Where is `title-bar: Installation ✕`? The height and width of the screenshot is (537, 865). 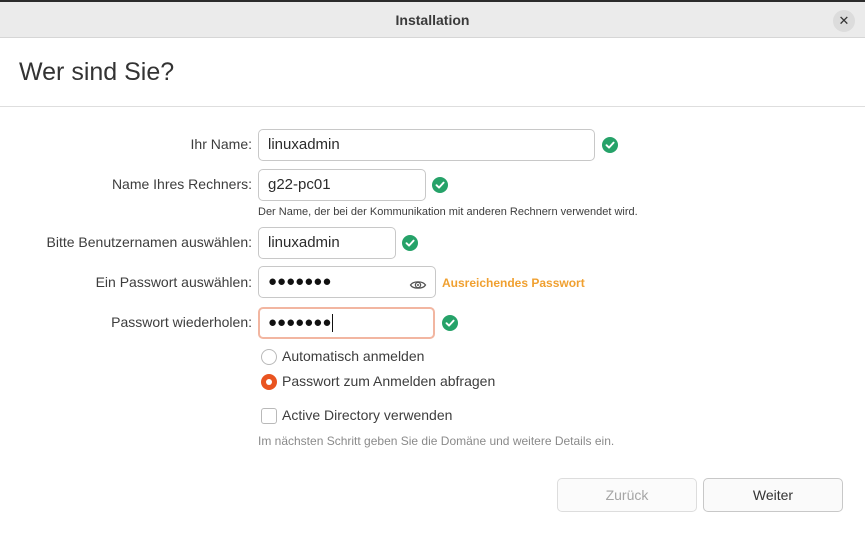 title-bar: Installation ✕ is located at coordinates (432, 19).